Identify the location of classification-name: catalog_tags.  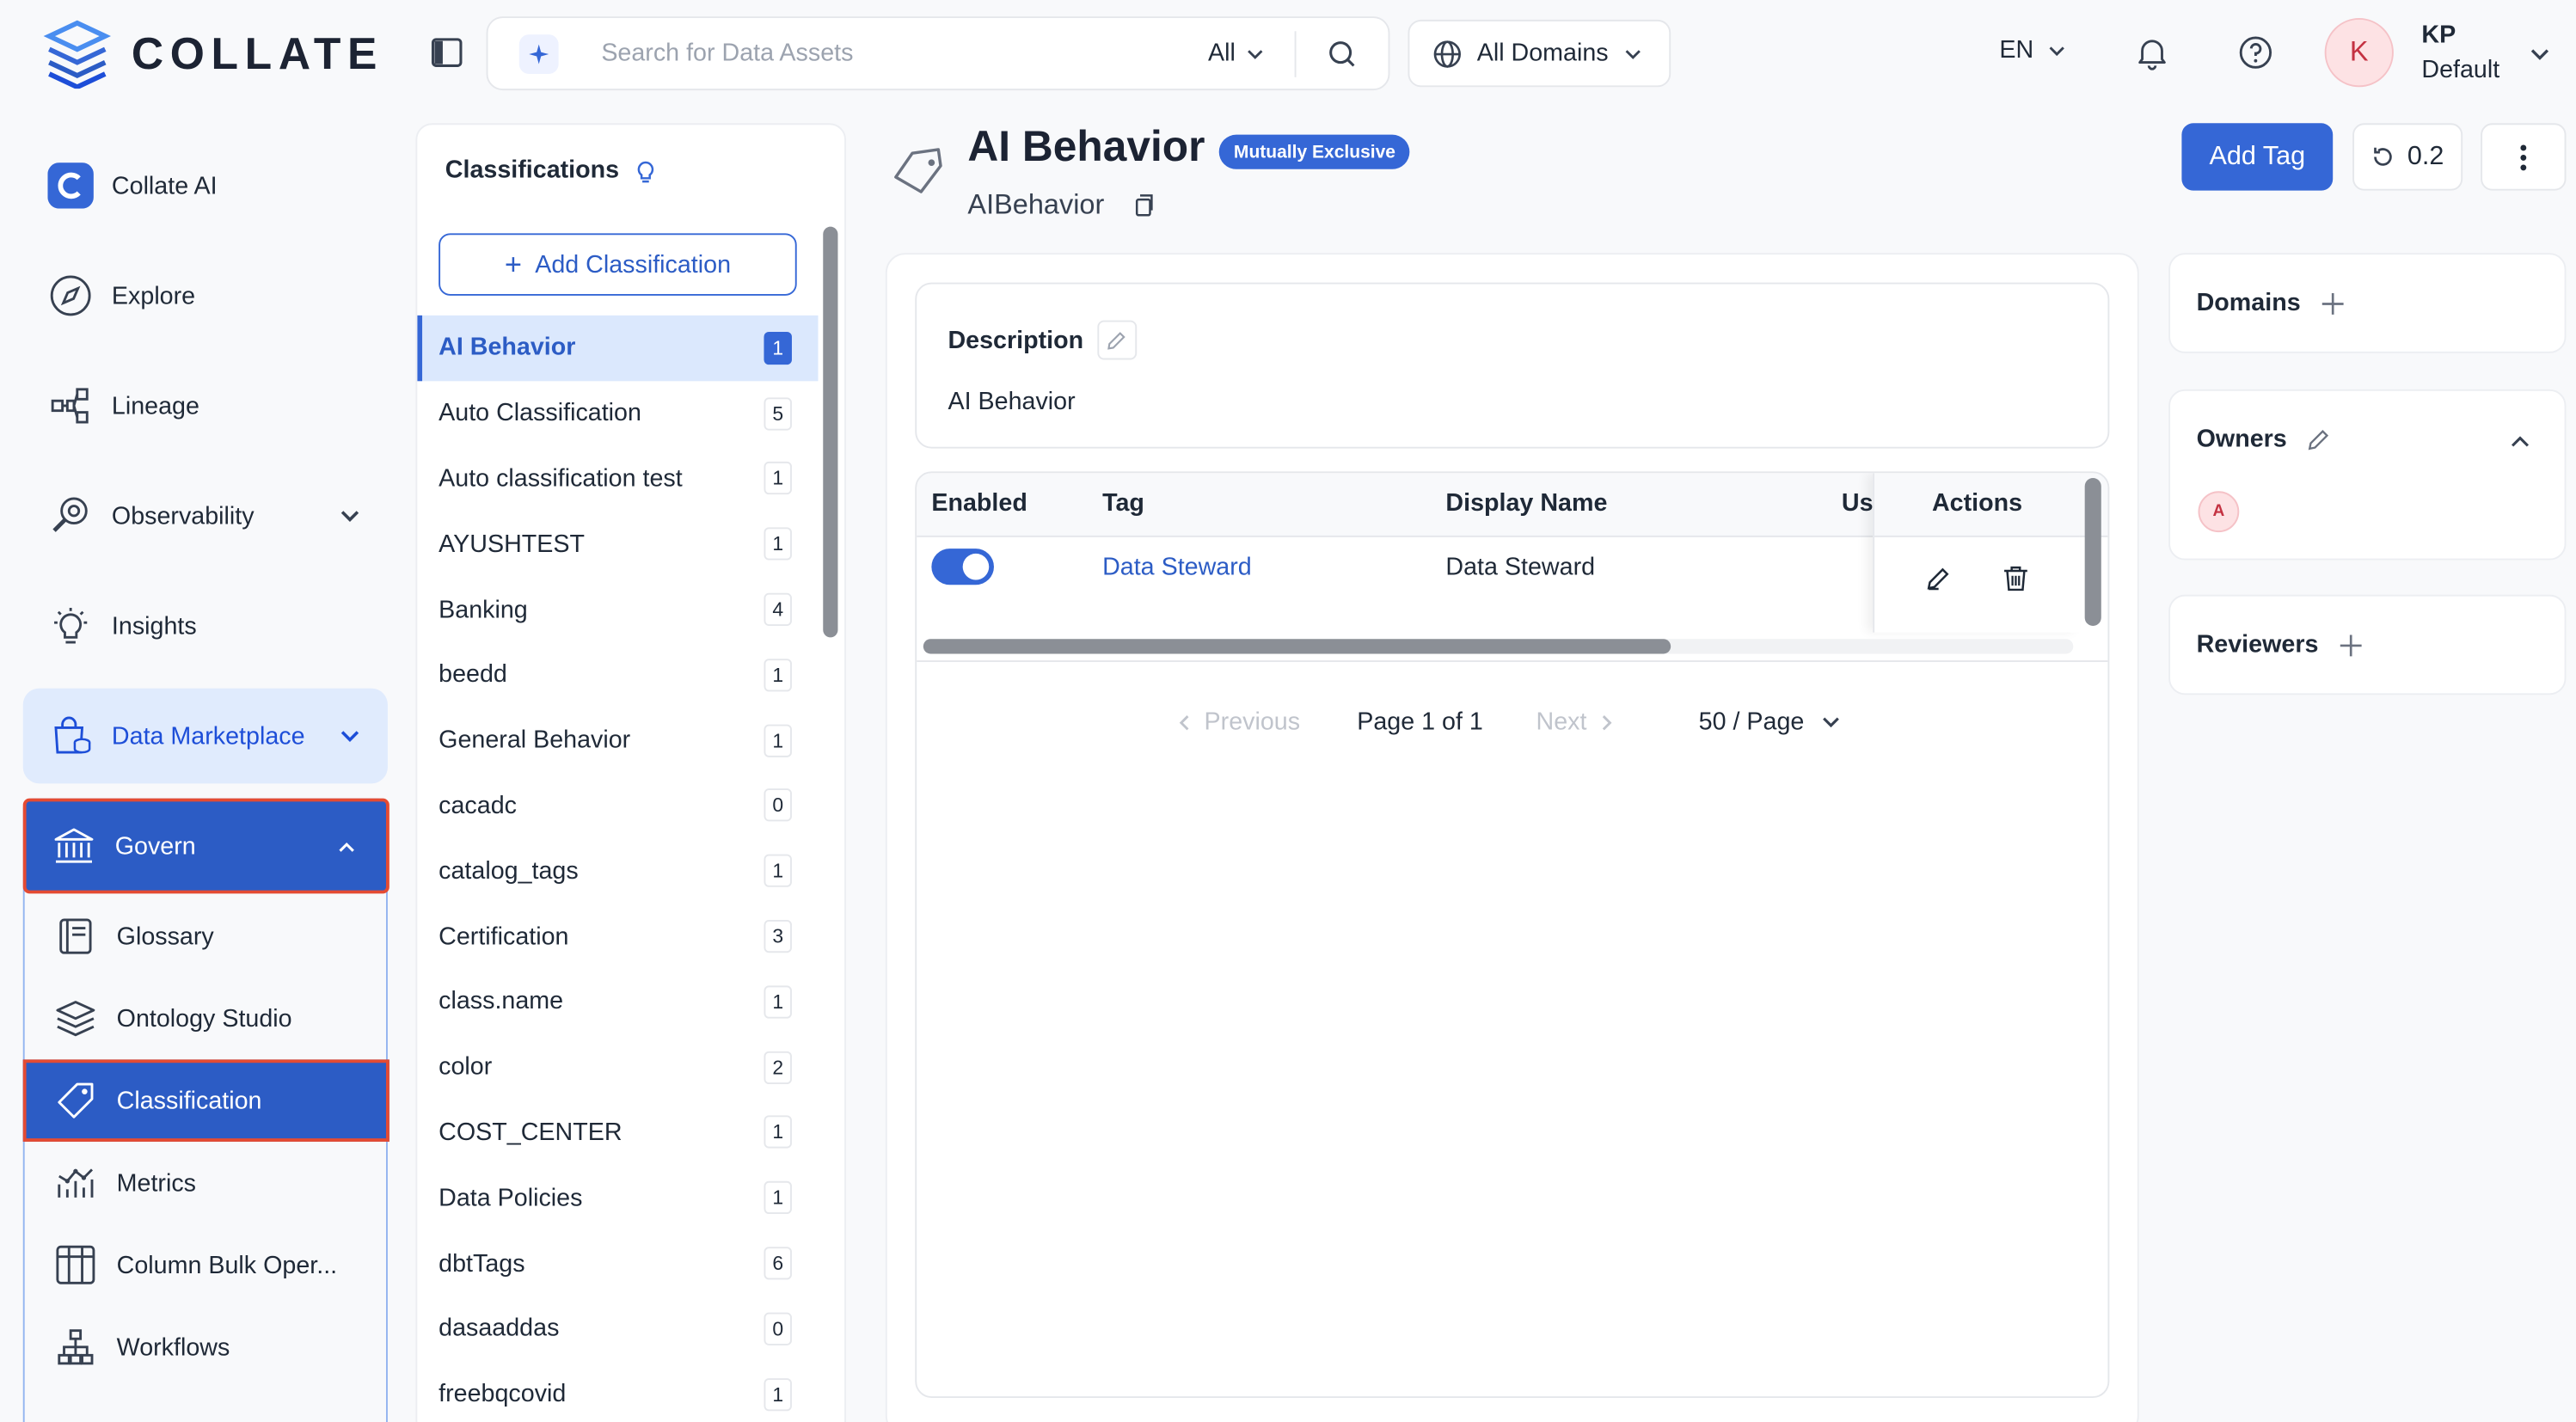
(509, 871).